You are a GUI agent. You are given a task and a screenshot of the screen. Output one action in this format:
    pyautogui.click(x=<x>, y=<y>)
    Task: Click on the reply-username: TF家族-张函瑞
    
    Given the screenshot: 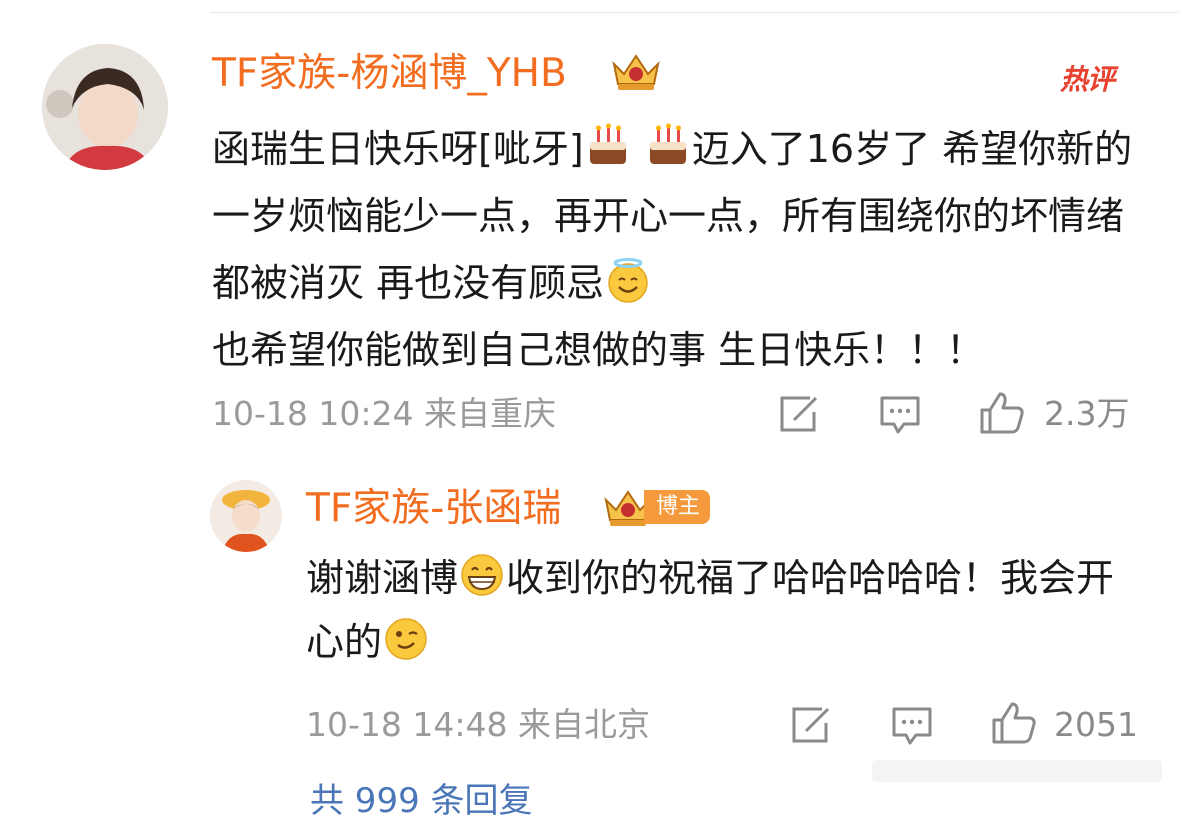 What is the action you would take?
    pyautogui.click(x=433, y=508)
    